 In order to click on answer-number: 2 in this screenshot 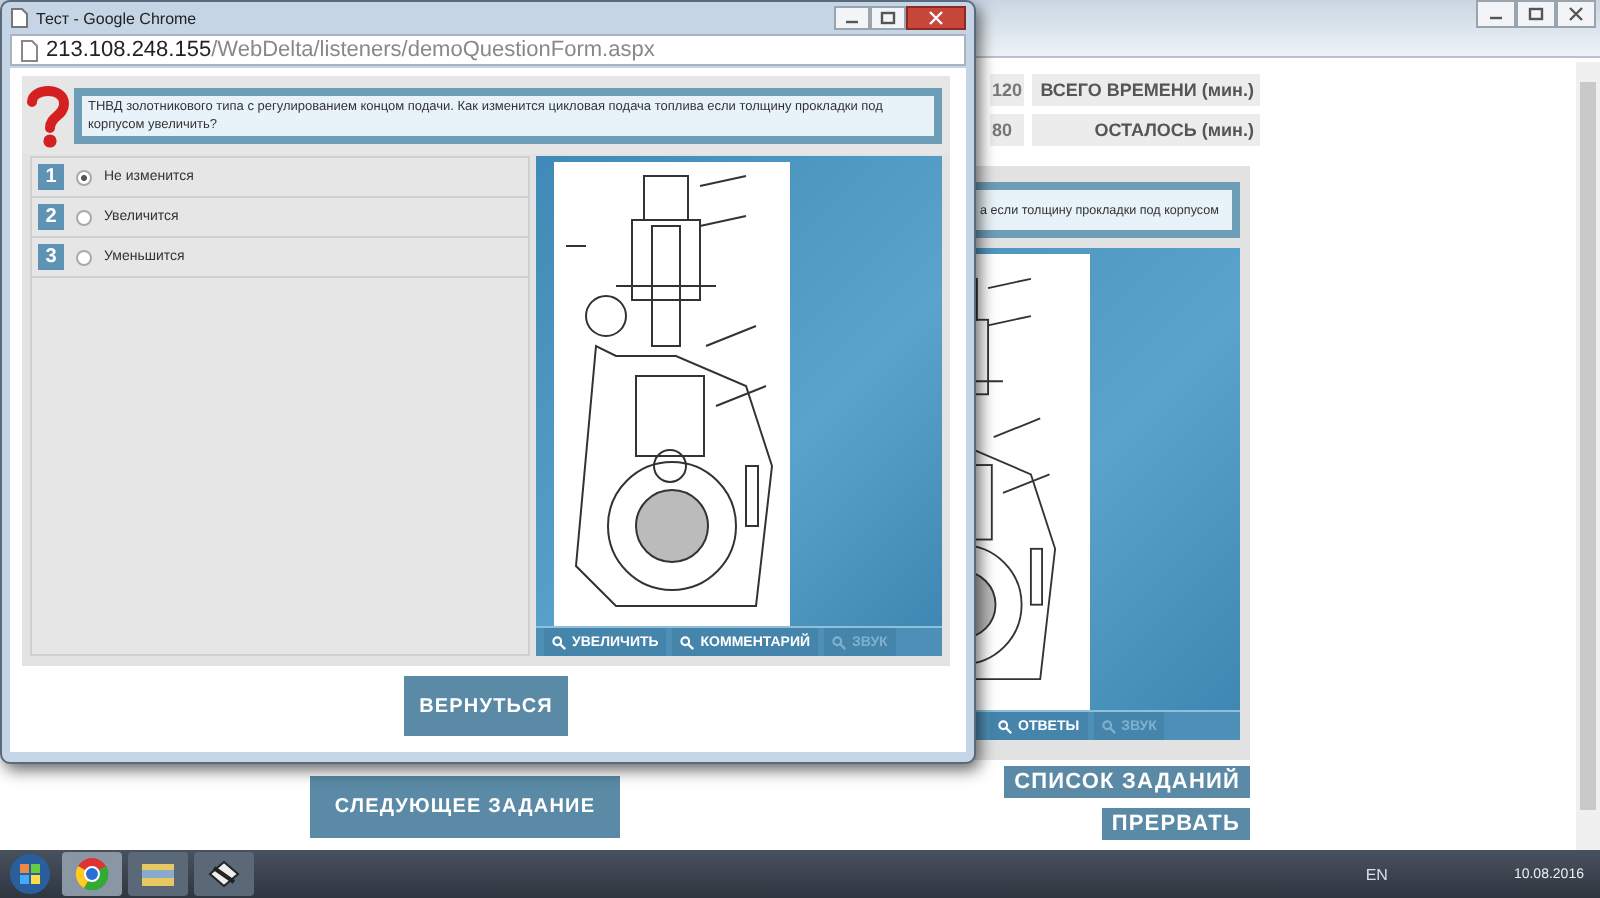, I will do `click(51, 217)`.